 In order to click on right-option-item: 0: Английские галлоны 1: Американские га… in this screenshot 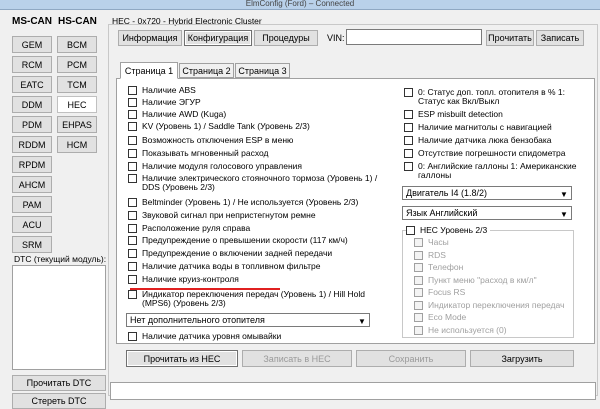, I will do `click(494, 171)`.